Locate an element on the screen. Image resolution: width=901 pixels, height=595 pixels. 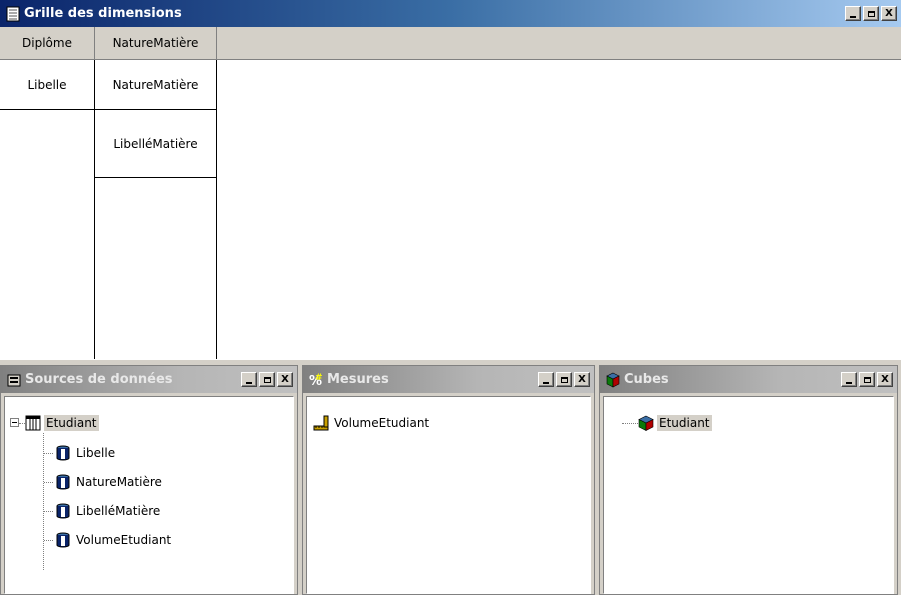
grid-close-button: X is located at coordinates (889, 13).